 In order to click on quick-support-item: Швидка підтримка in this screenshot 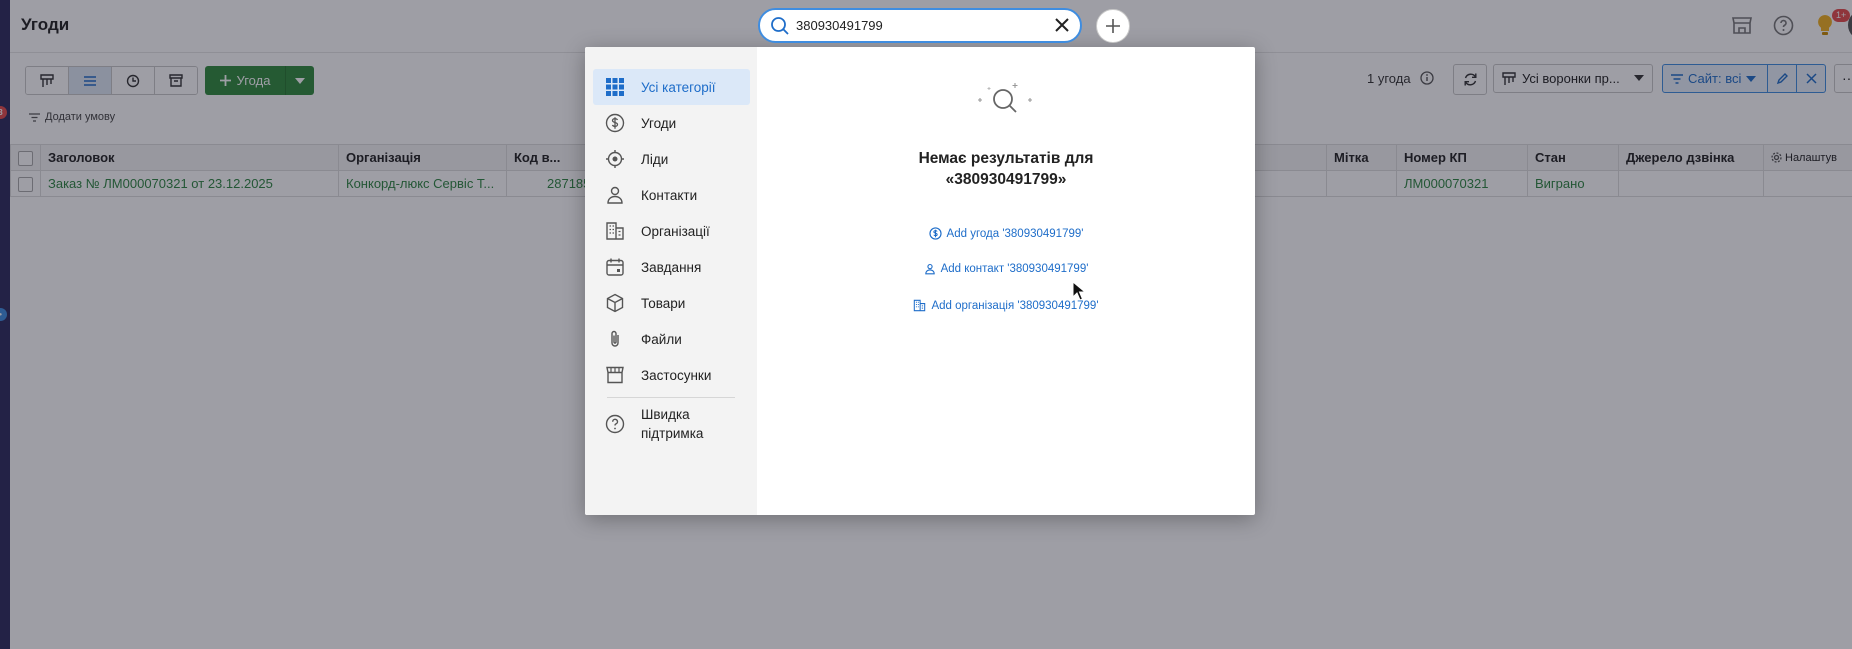, I will do `click(671, 424)`.